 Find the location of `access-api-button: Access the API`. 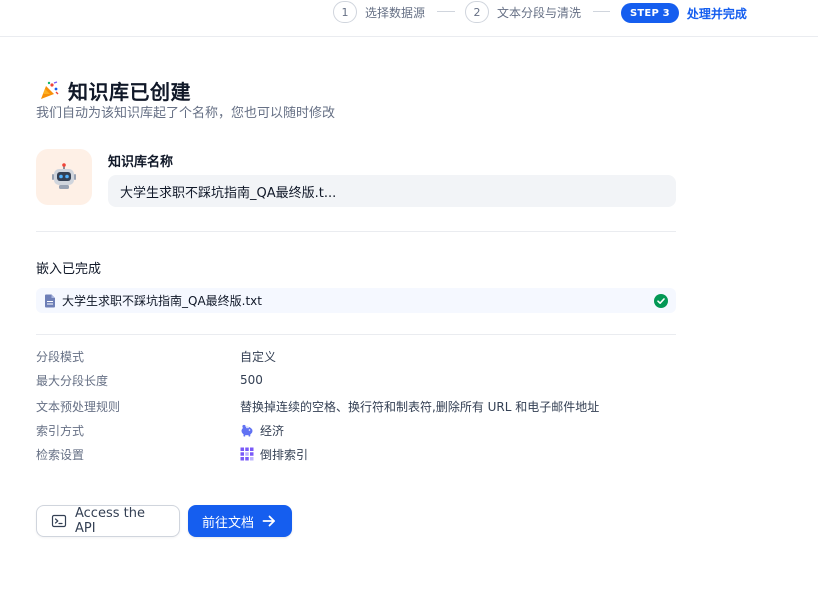

access-api-button: Access the API is located at coordinates (108, 521).